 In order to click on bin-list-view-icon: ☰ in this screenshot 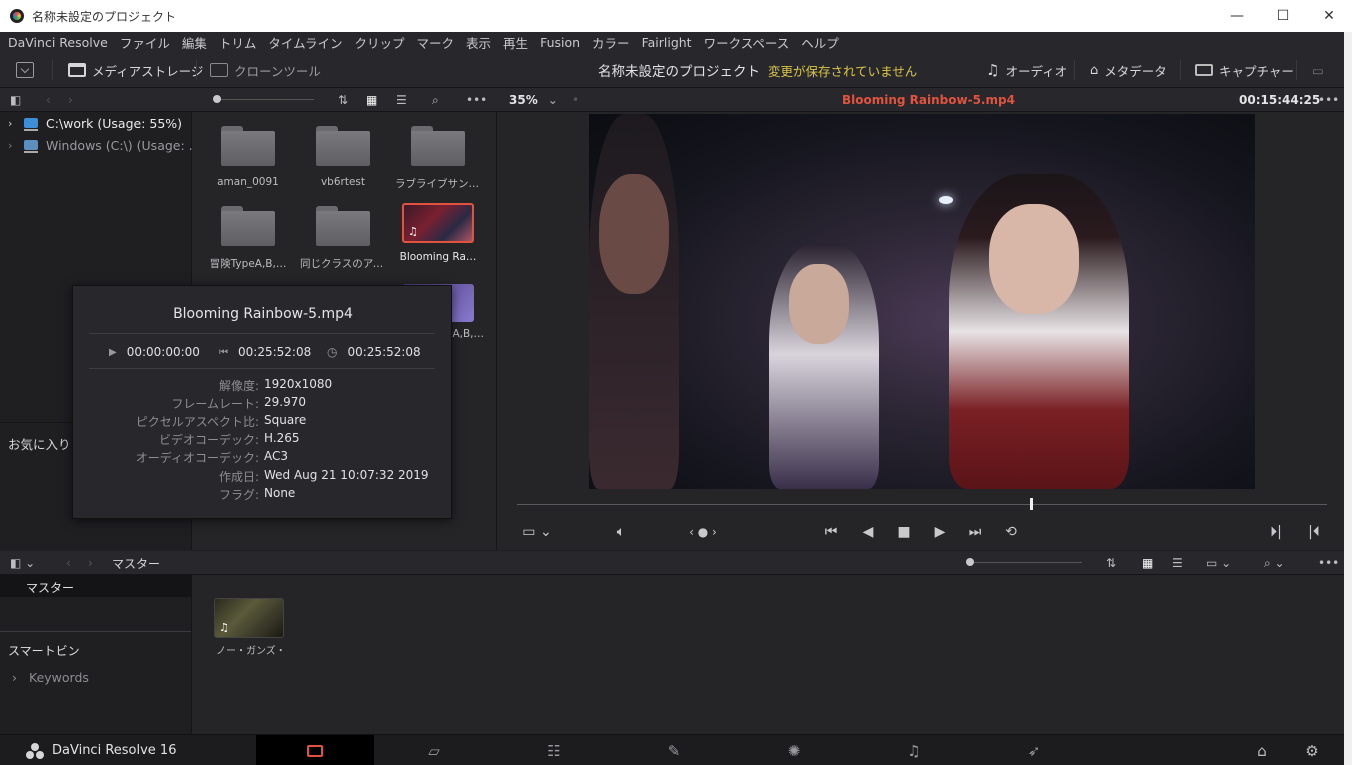, I will do `click(1177, 563)`.